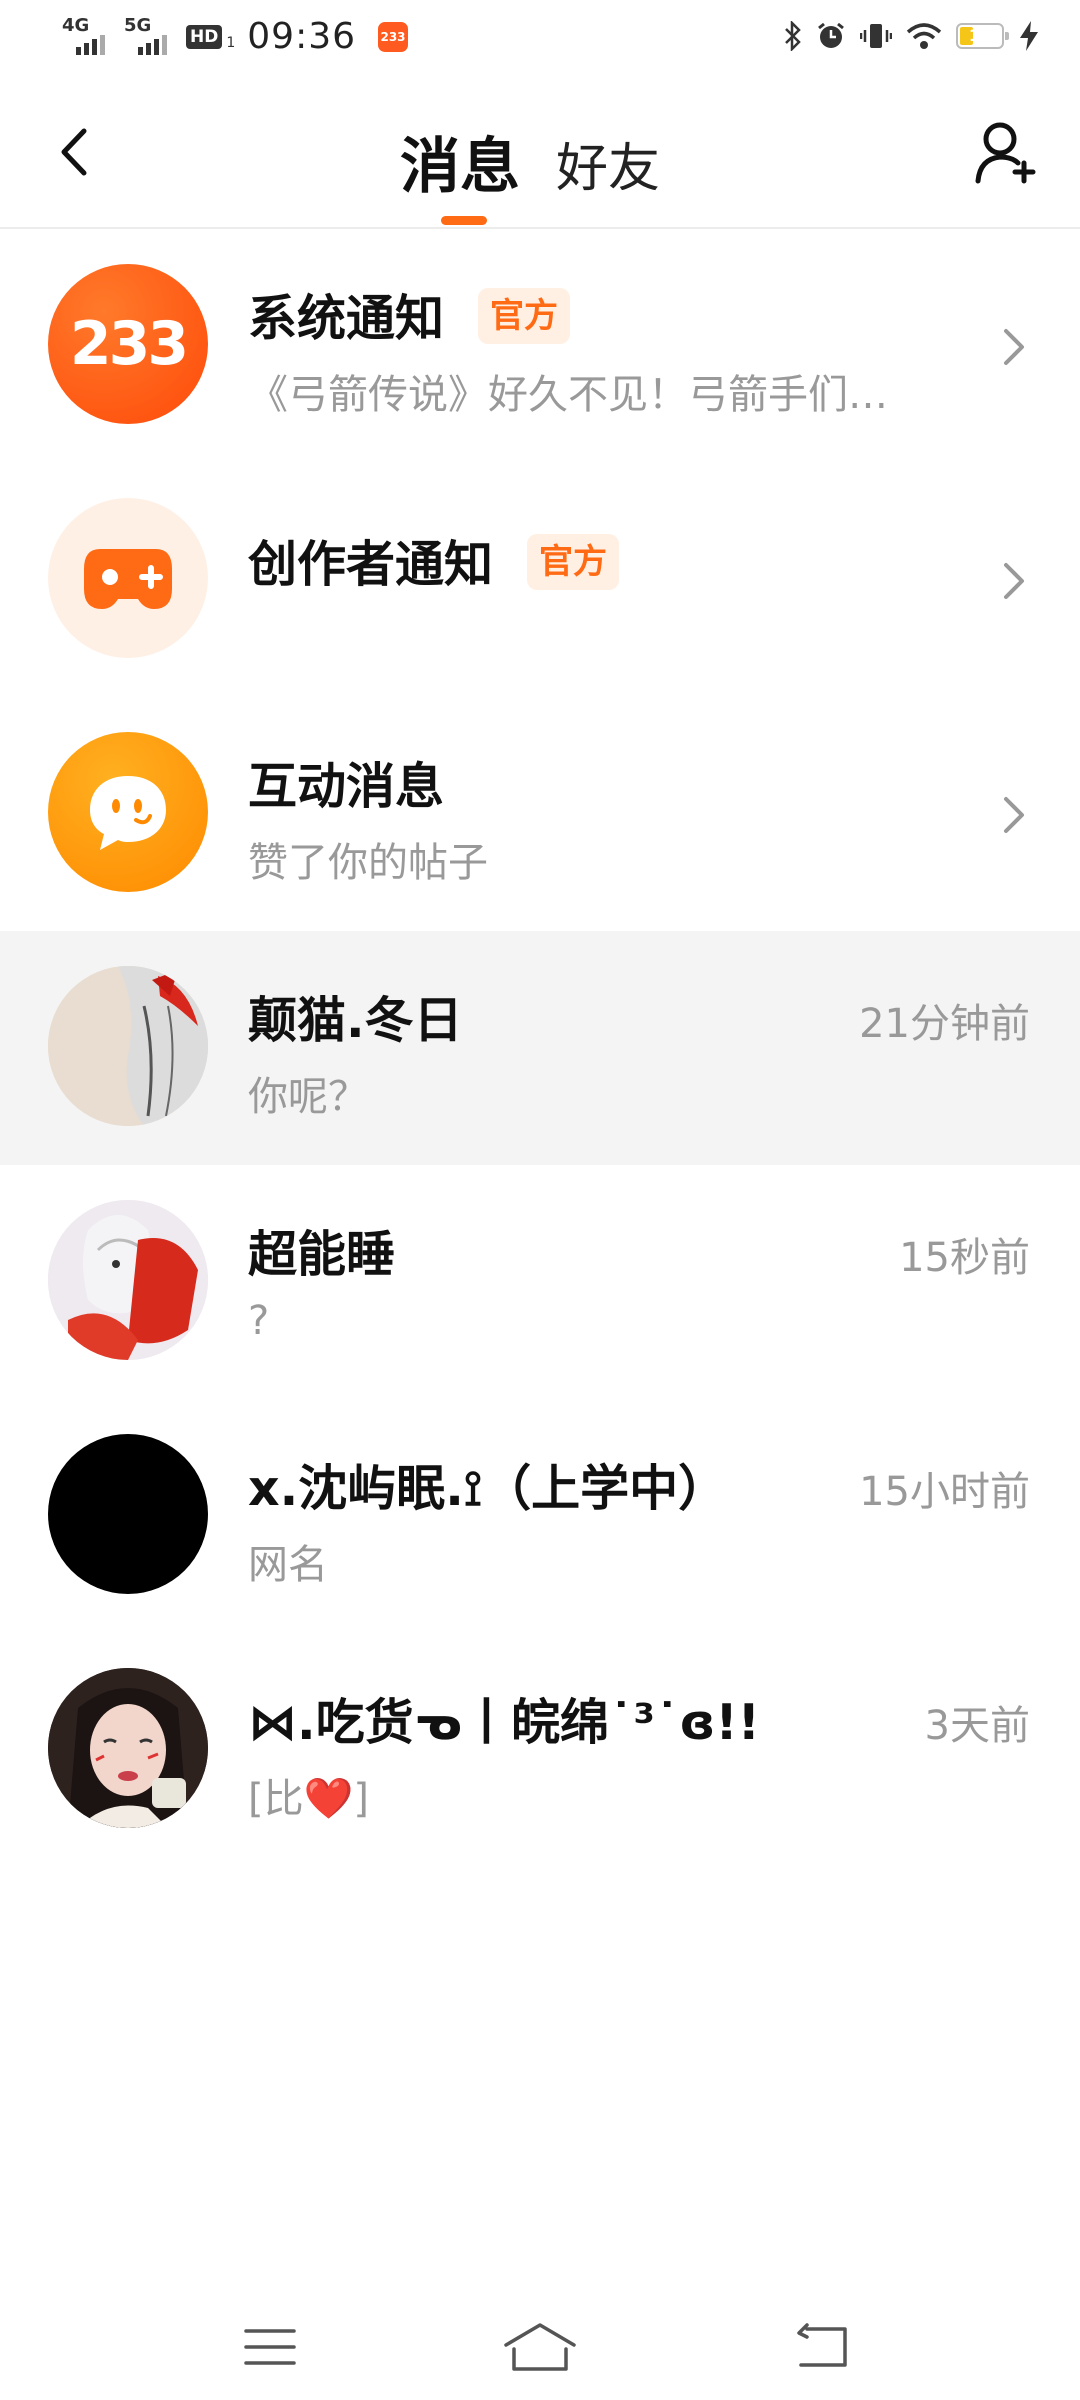 The width and height of the screenshot is (1080, 2400). I want to click on tab-messages: 消息, so click(460, 161).